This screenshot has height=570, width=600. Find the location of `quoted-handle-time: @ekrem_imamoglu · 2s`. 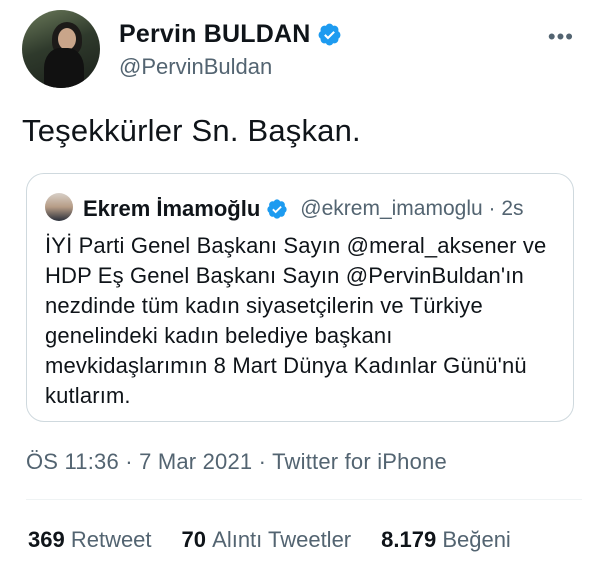

quoted-handle-time: @ekrem_imamoglu · 2s is located at coordinates (412, 208).